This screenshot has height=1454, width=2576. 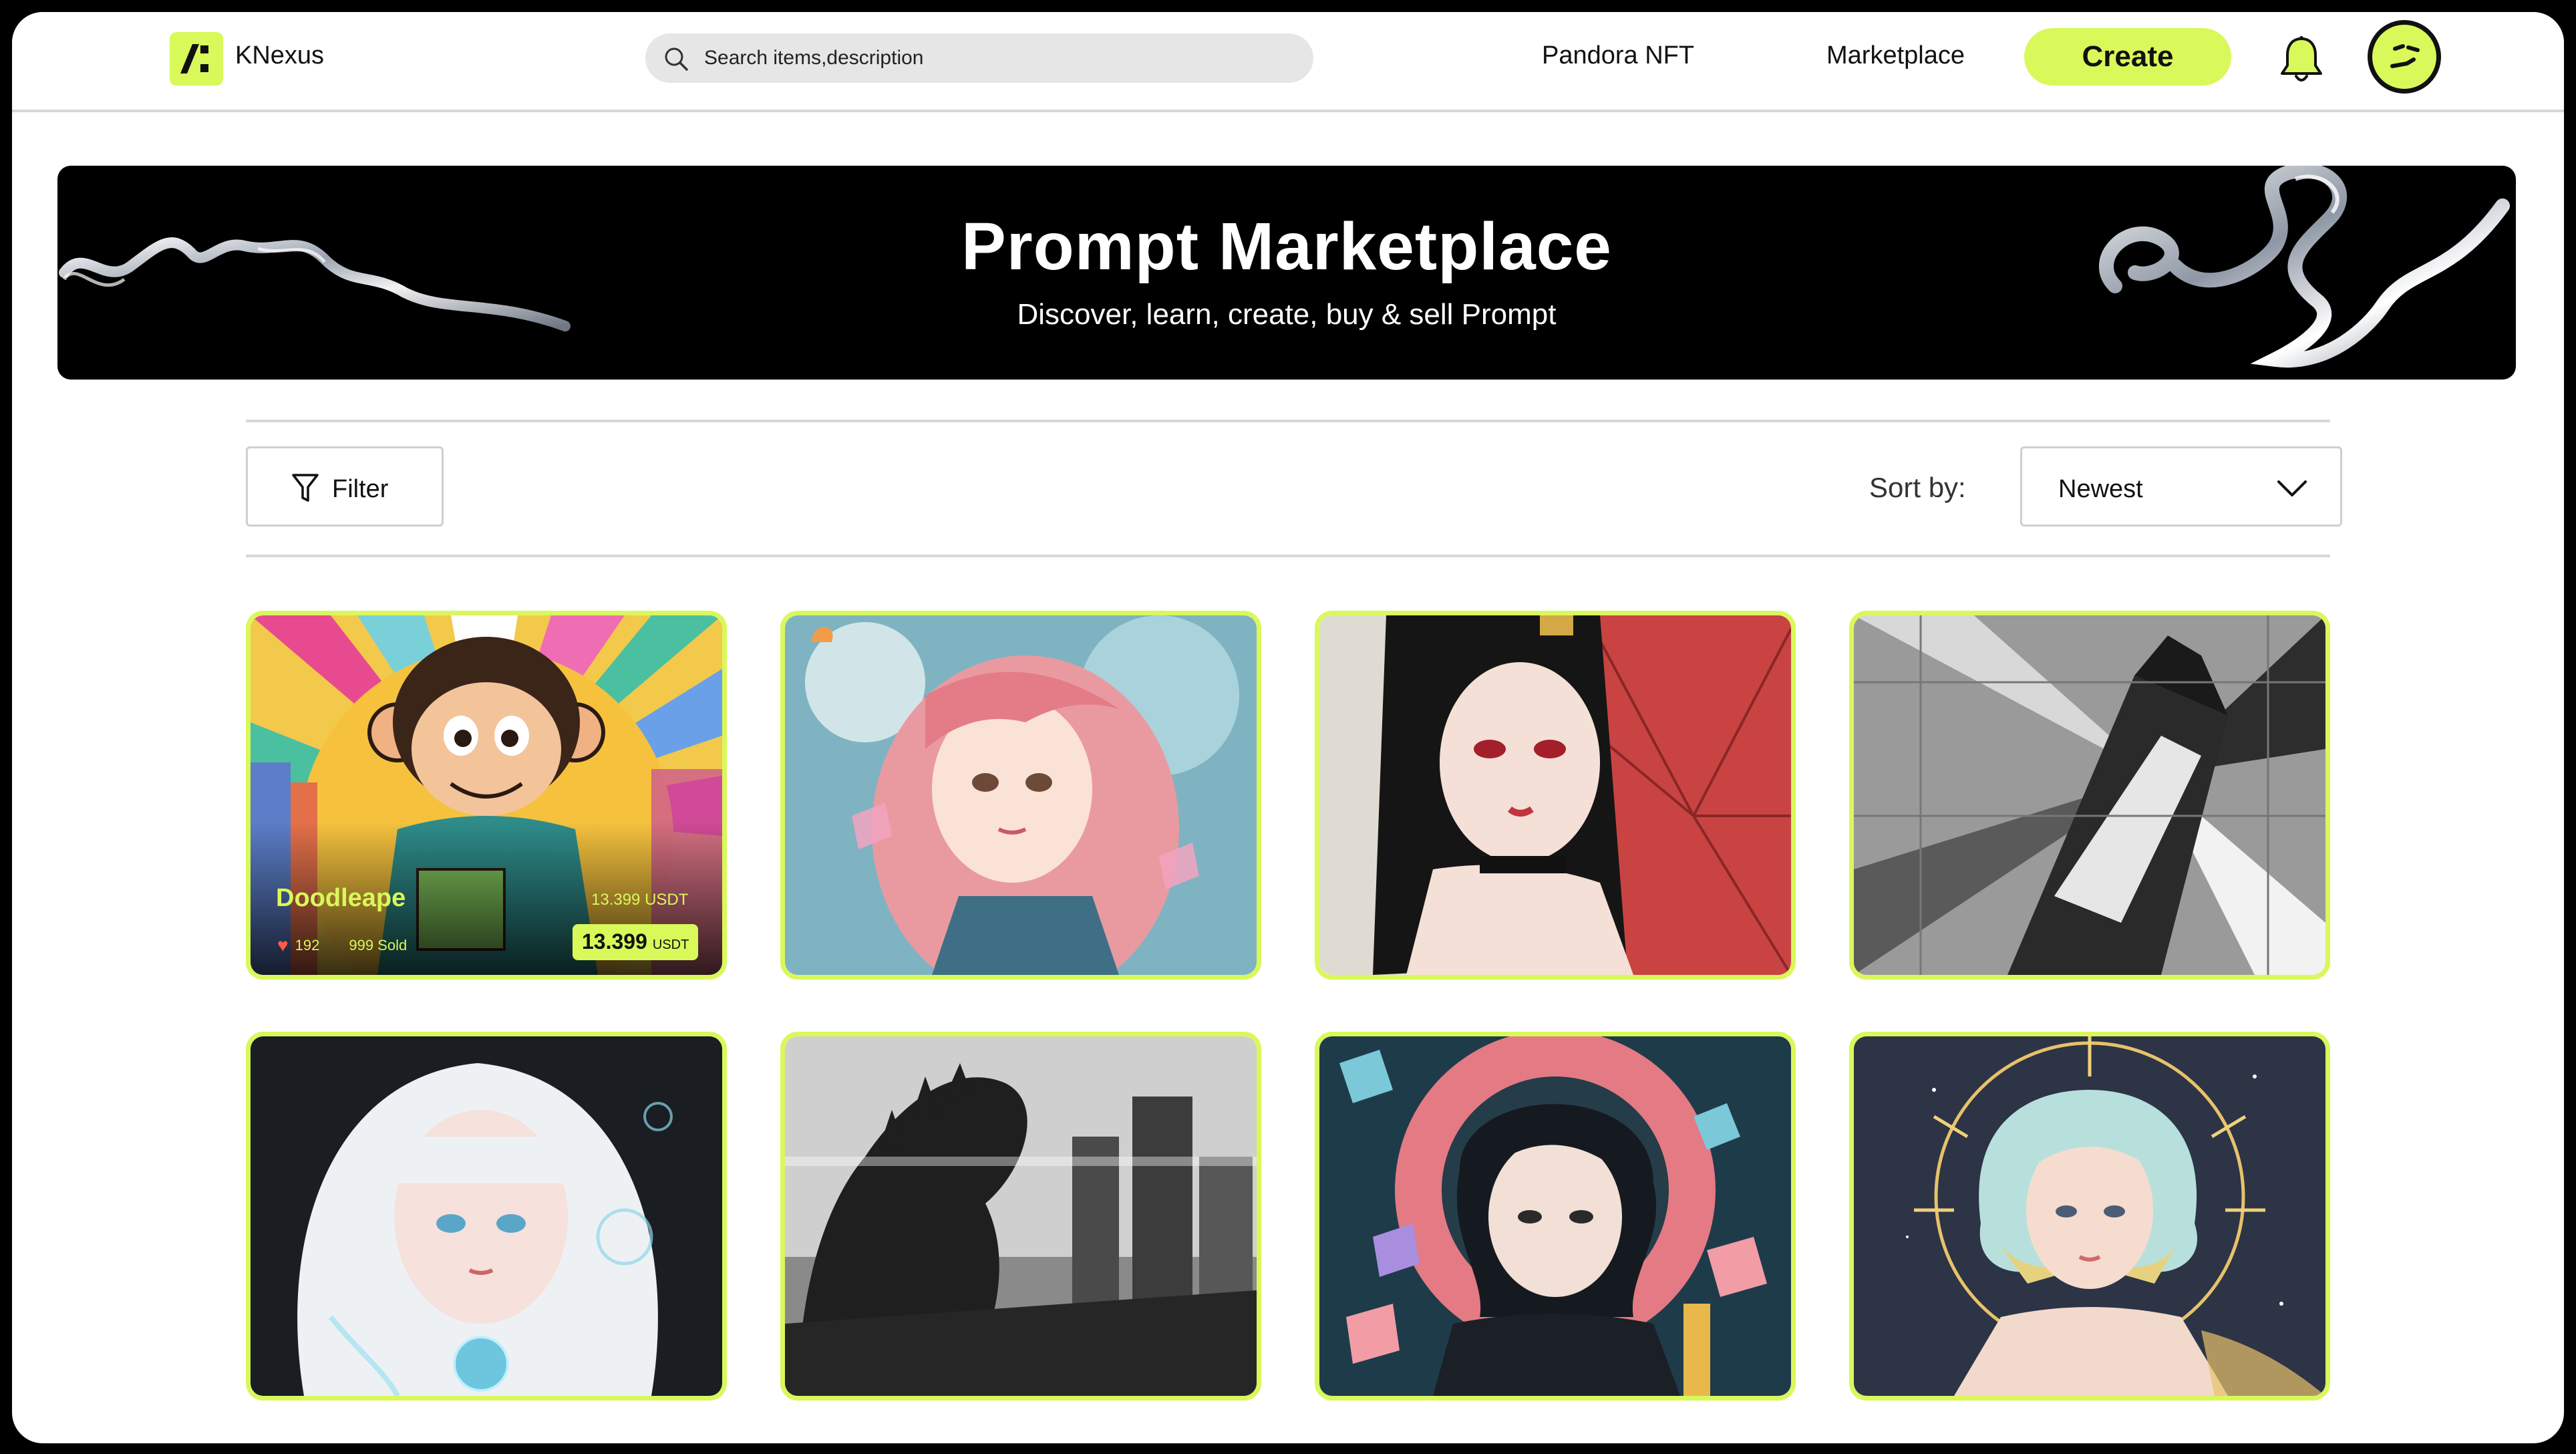 I want to click on halo-girl-artwork-image, so click(x=2089, y=1216).